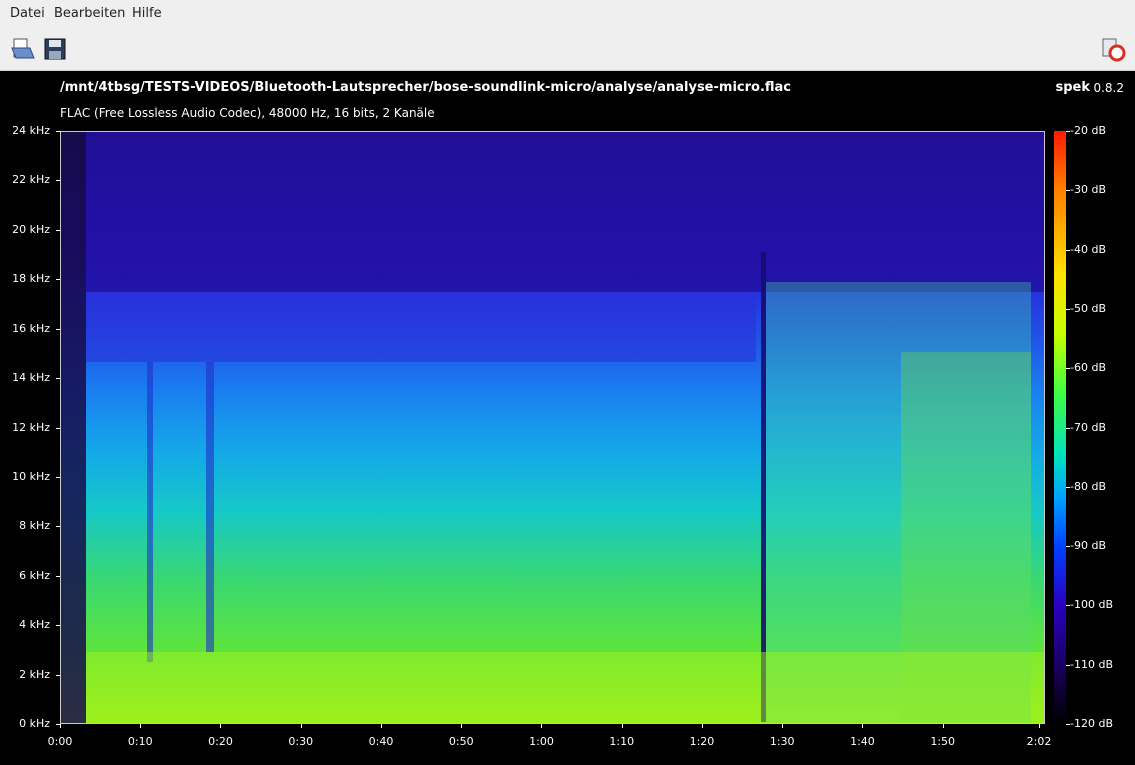  I want to click on x-tick-label: 1:40, so click(862, 741).